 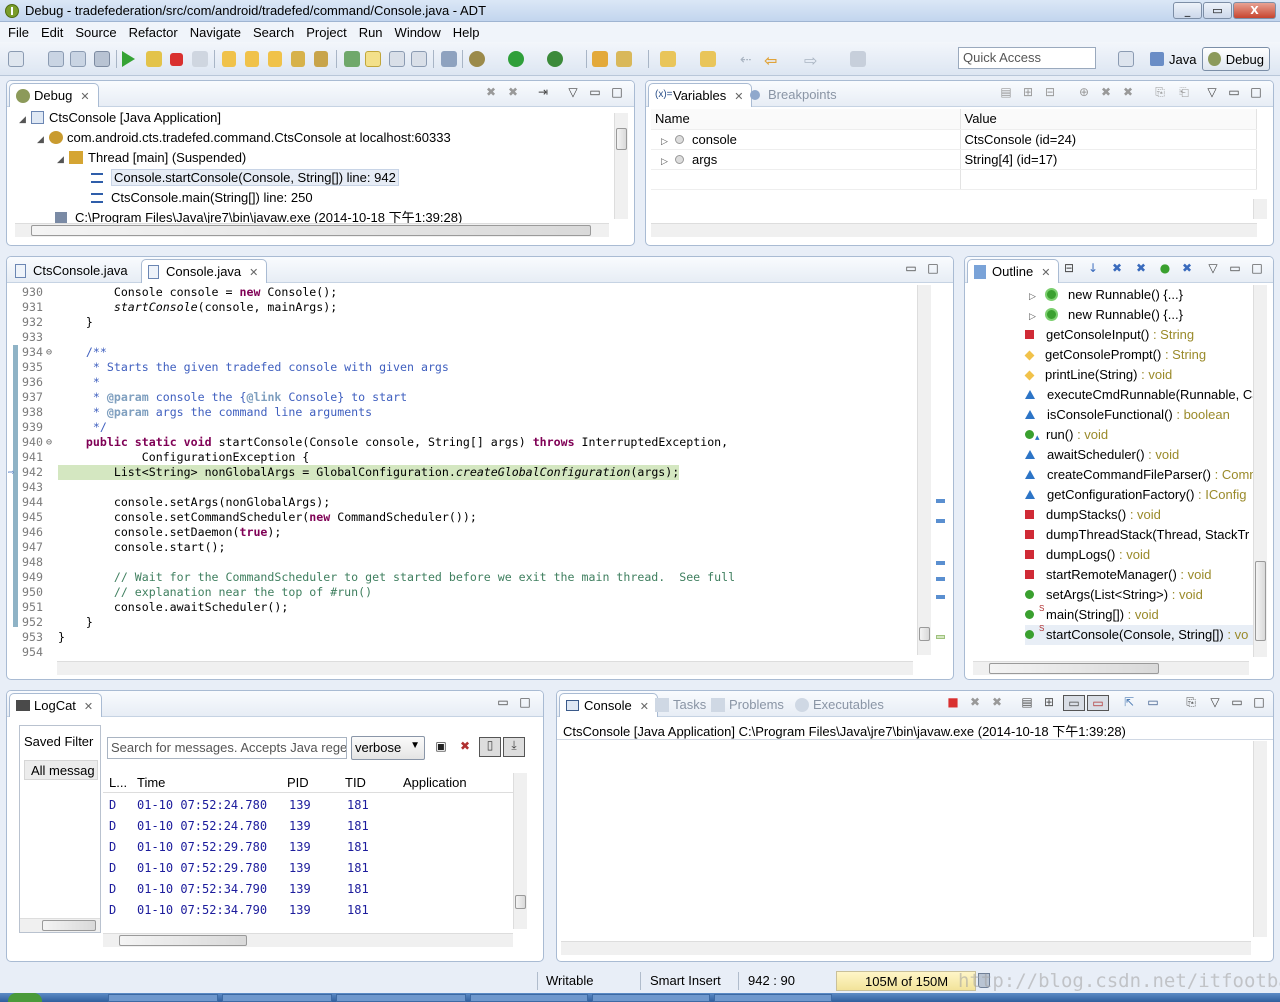 I want to click on column-header-time: Time, so click(x=151, y=782).